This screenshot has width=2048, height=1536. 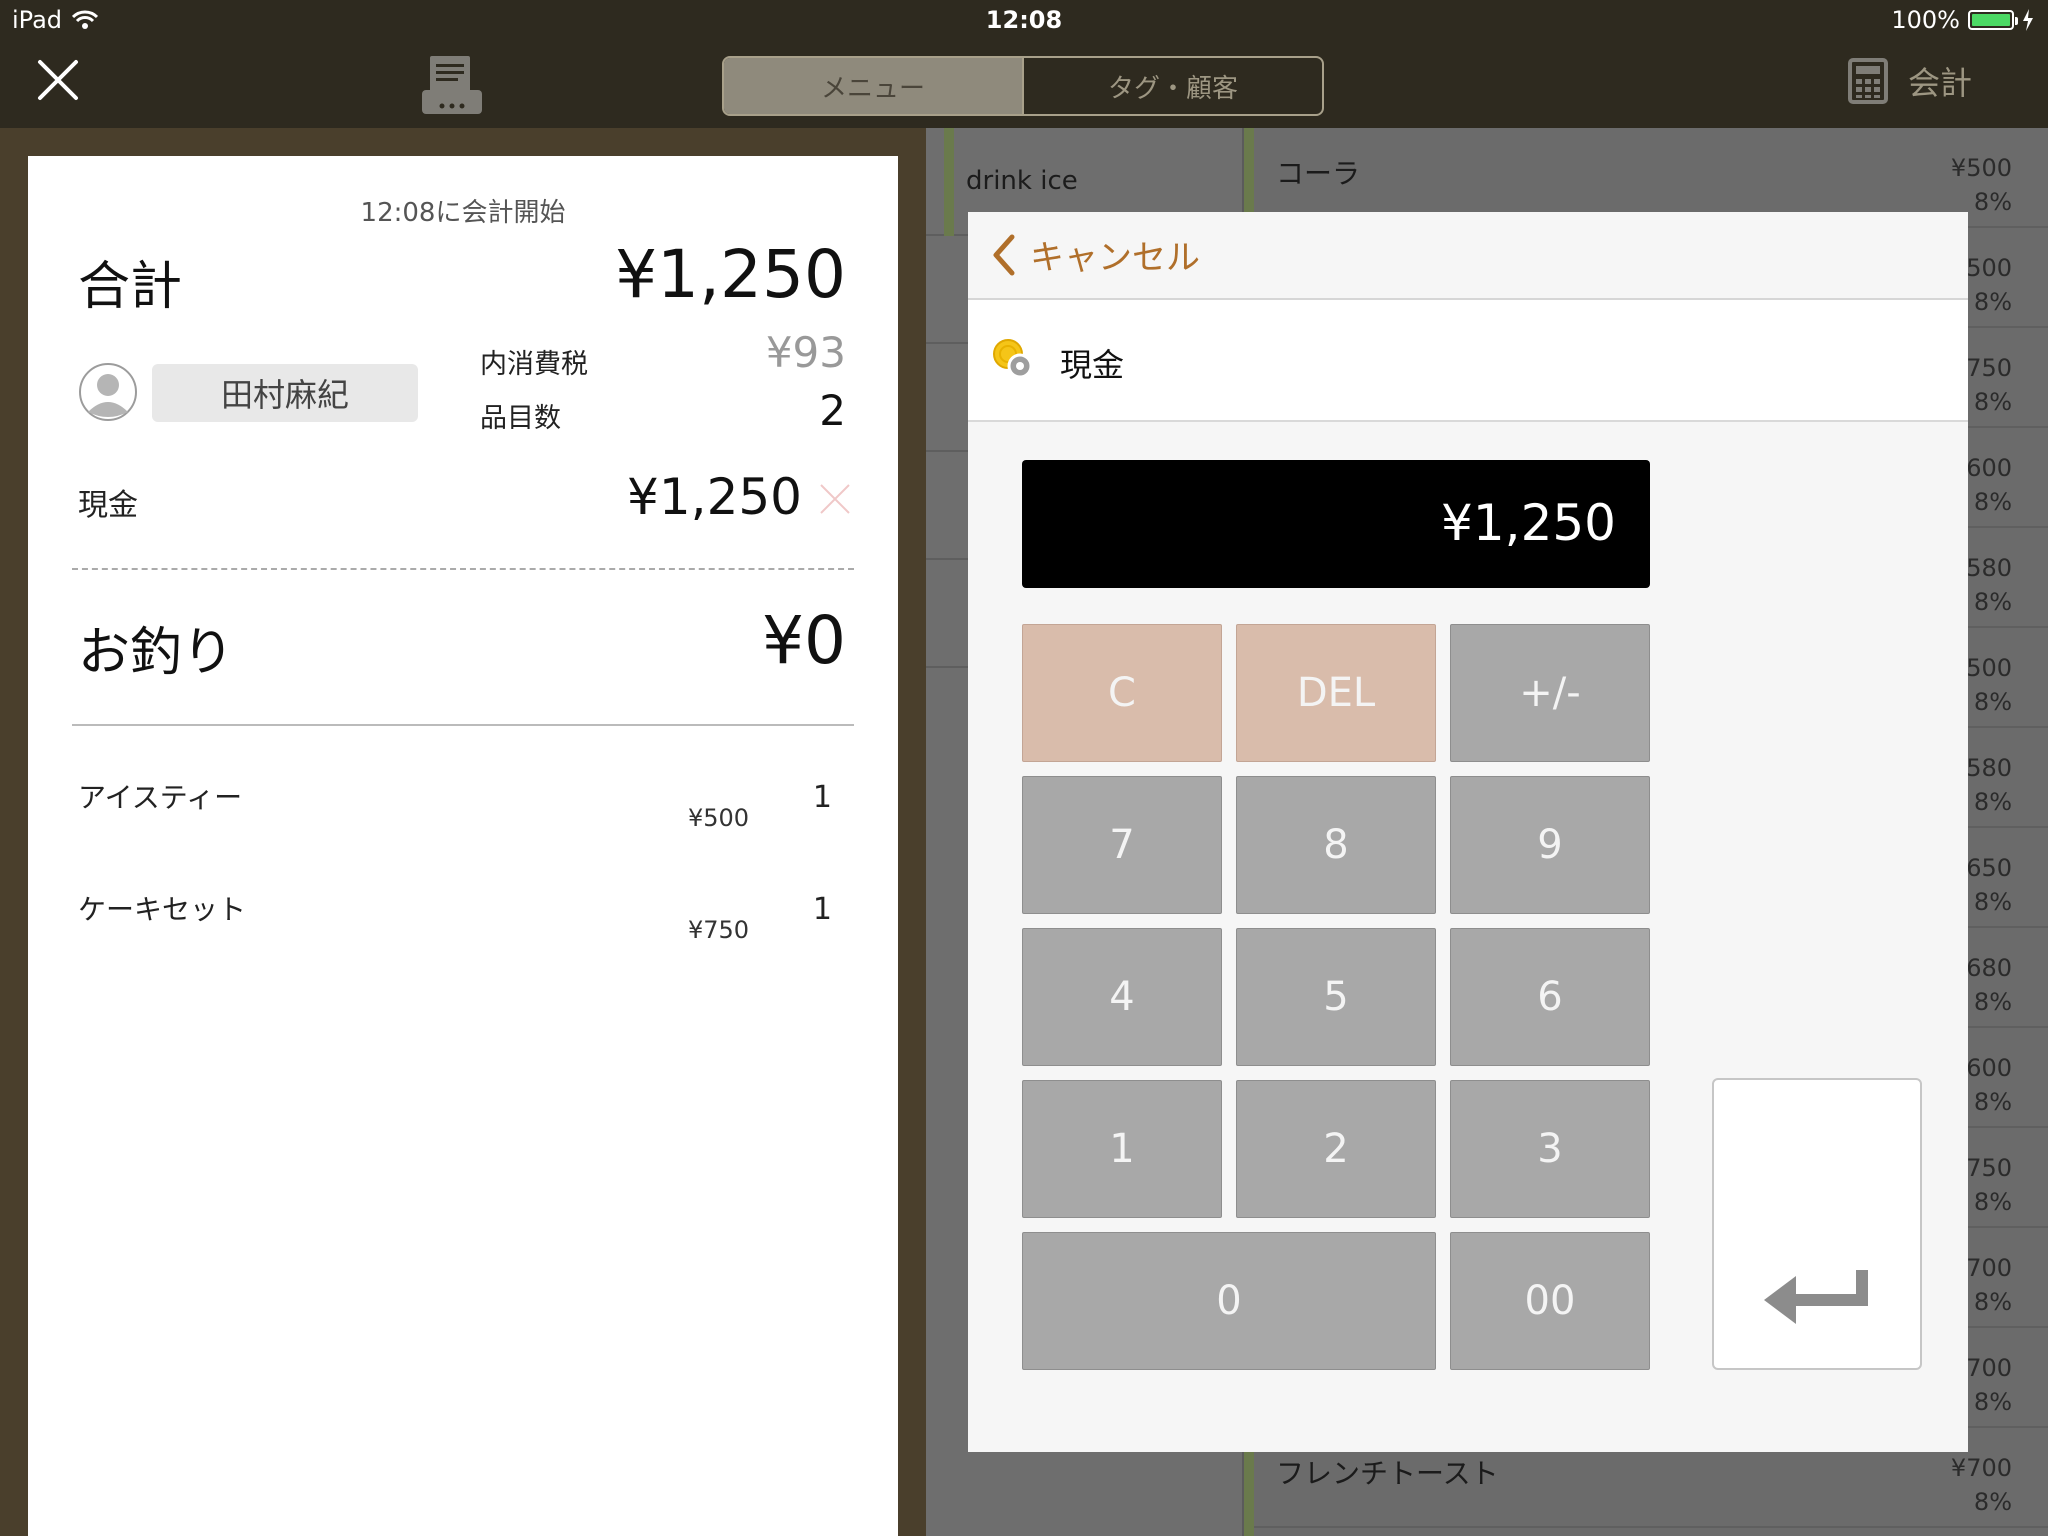 What do you see at coordinates (1867, 81) in the screenshot?
I see `calculator-icon` at bounding box center [1867, 81].